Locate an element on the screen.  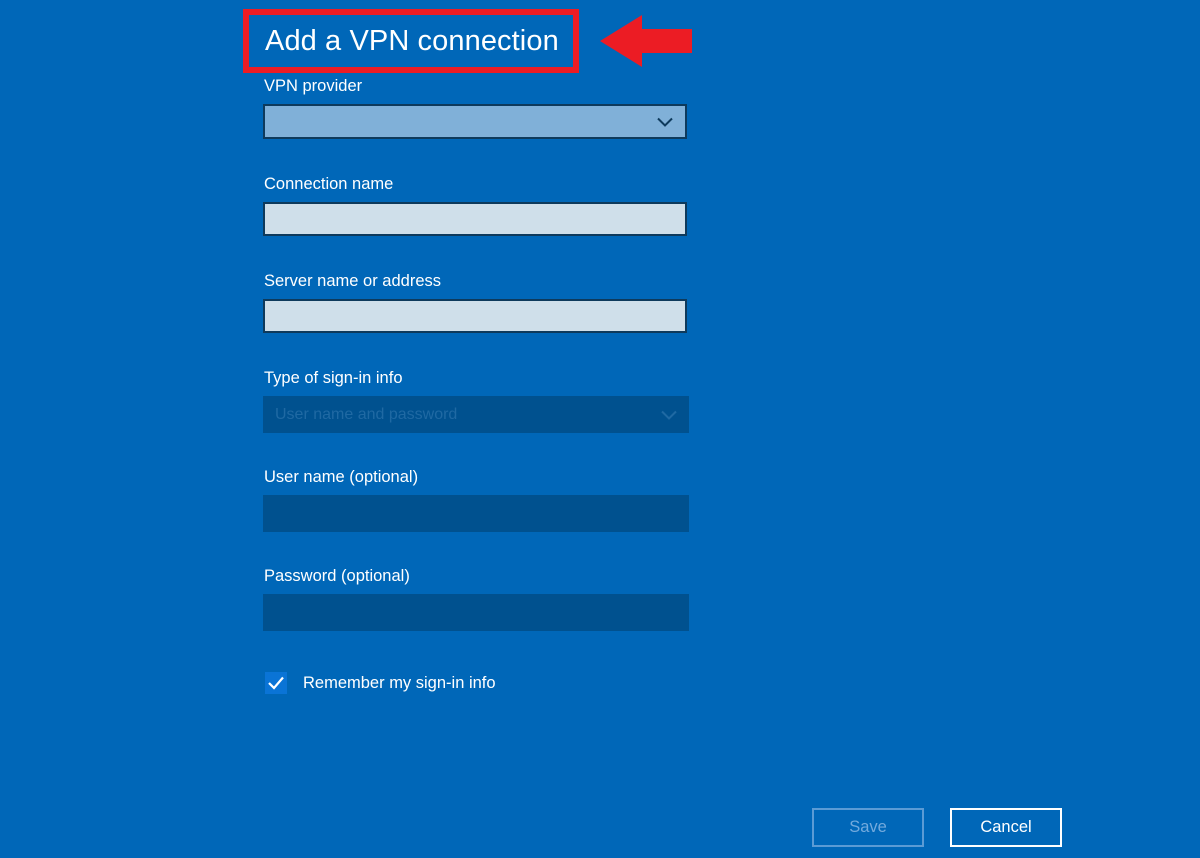
label-server-name: Server name or address is located at coordinates (352, 281).